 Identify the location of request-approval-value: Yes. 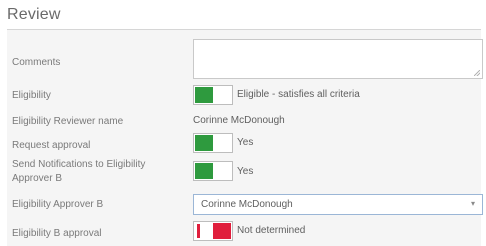
(245, 142).